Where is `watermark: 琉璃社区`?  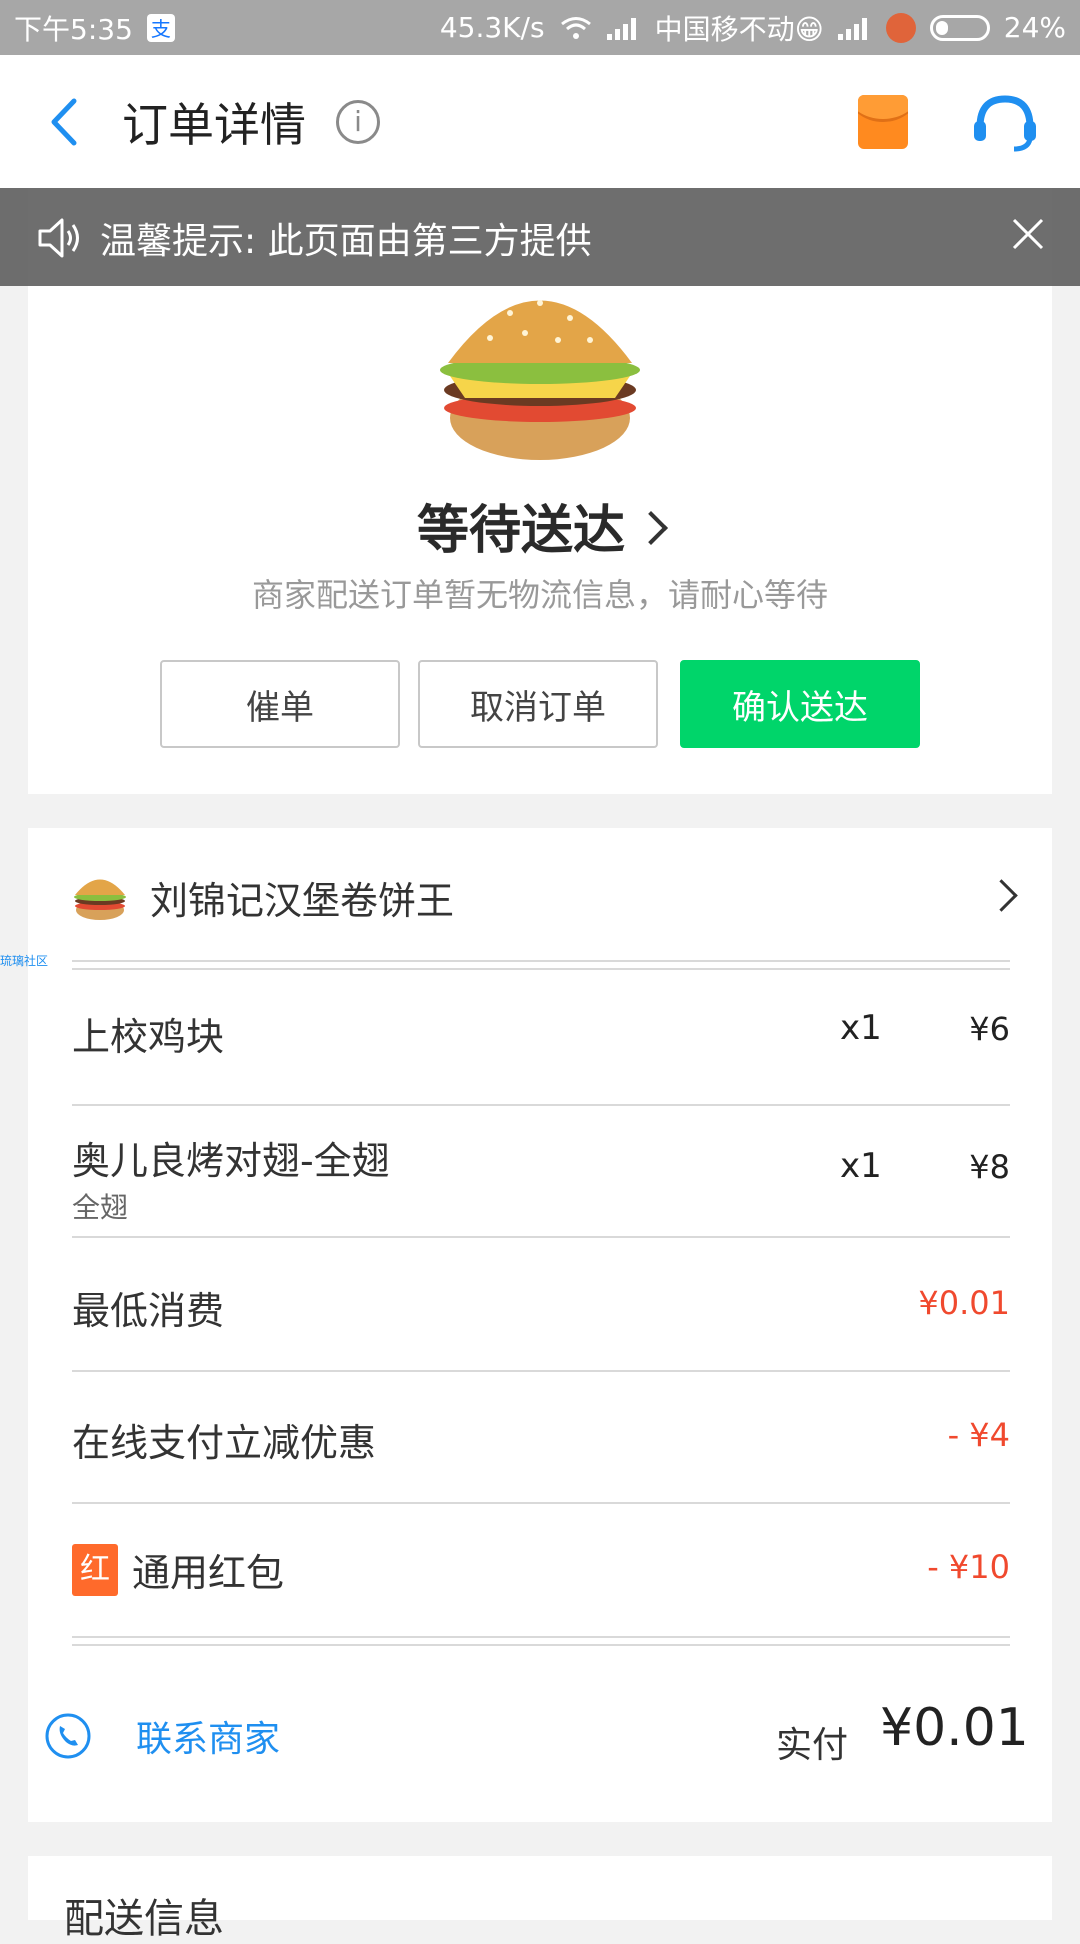 watermark: 琉璃社区 is located at coordinates (24, 961).